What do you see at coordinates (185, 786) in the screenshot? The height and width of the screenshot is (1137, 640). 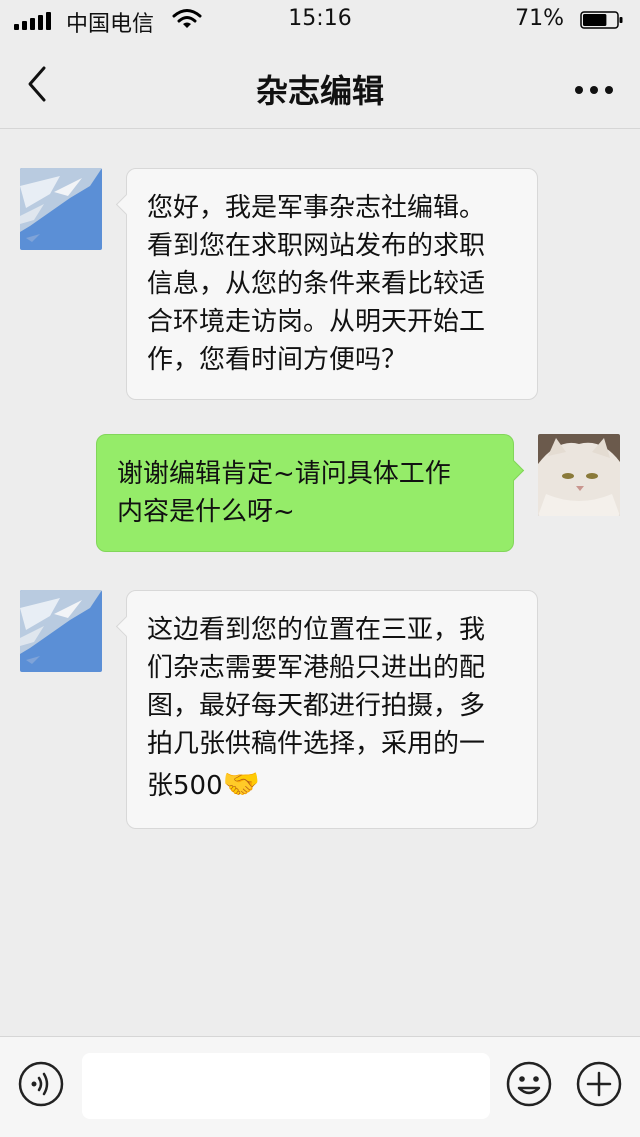 I see `message-line: 张500` at bounding box center [185, 786].